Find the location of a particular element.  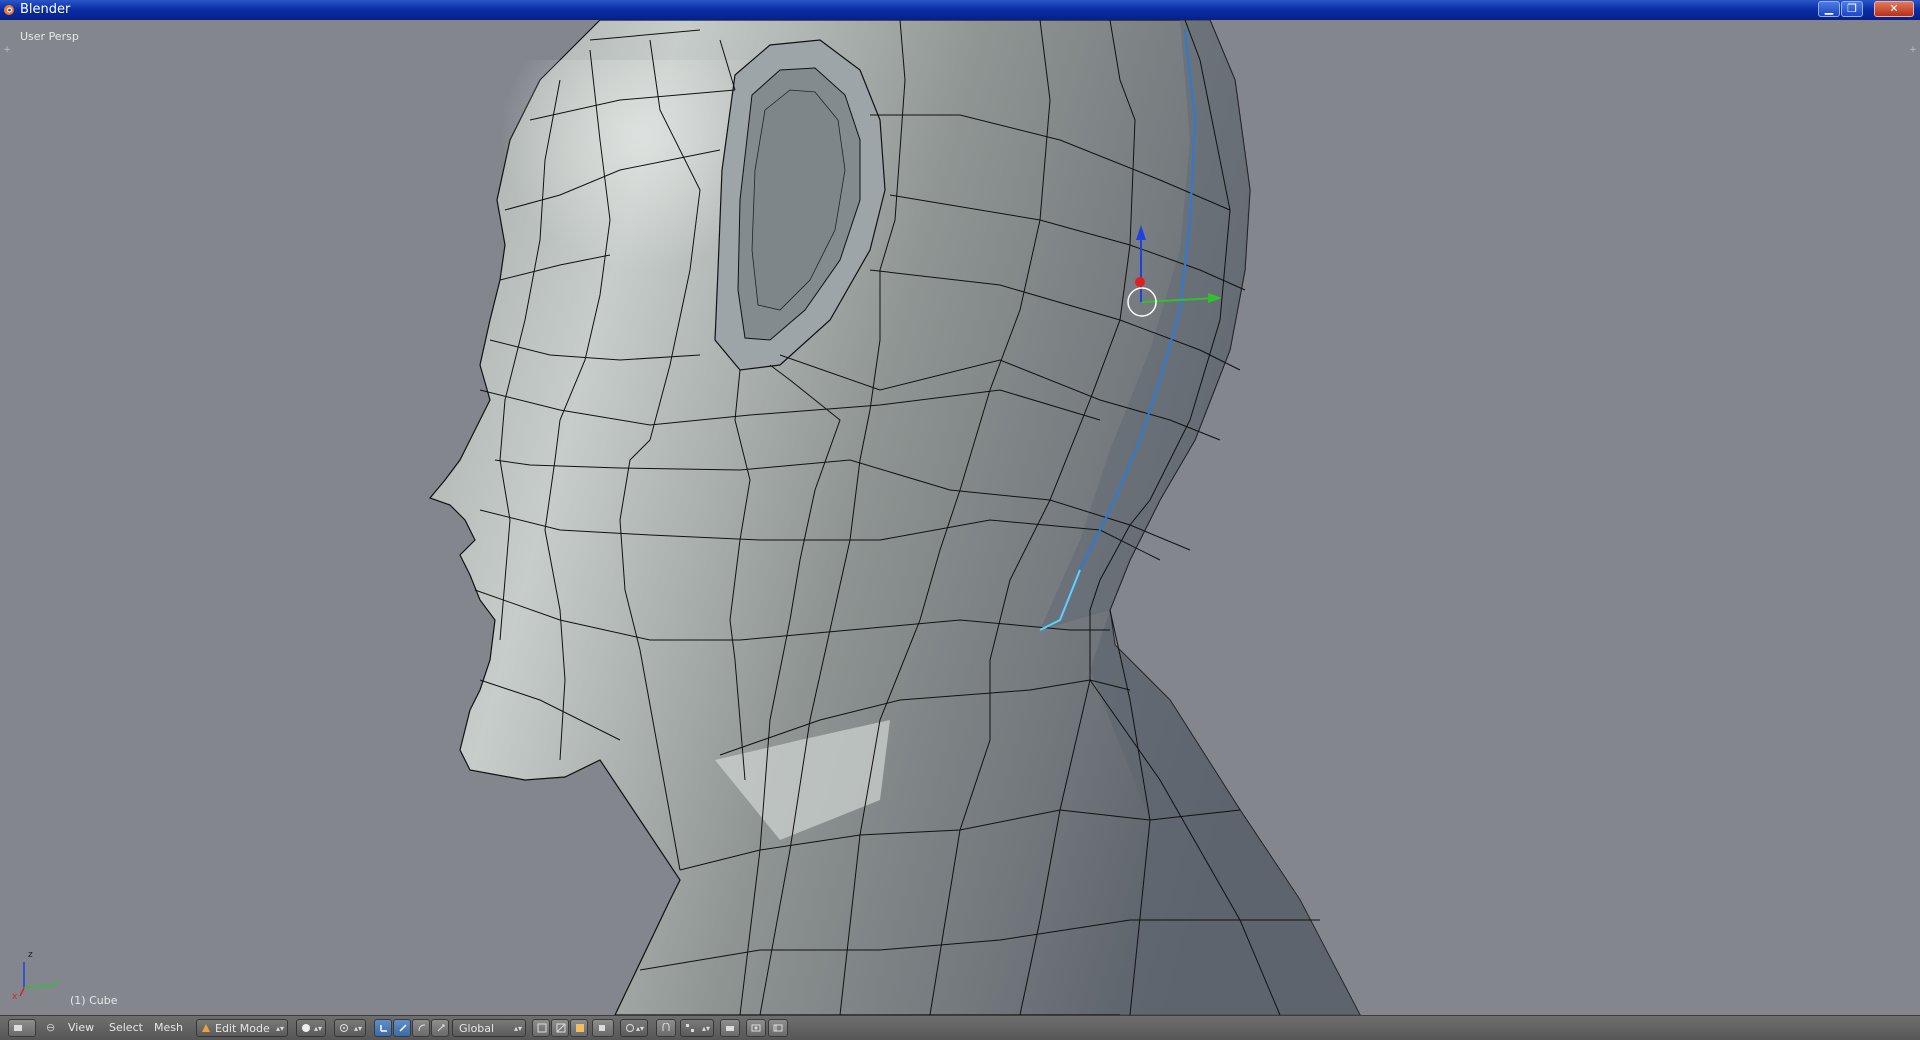

layers-icon is located at coordinates (730, 1028).